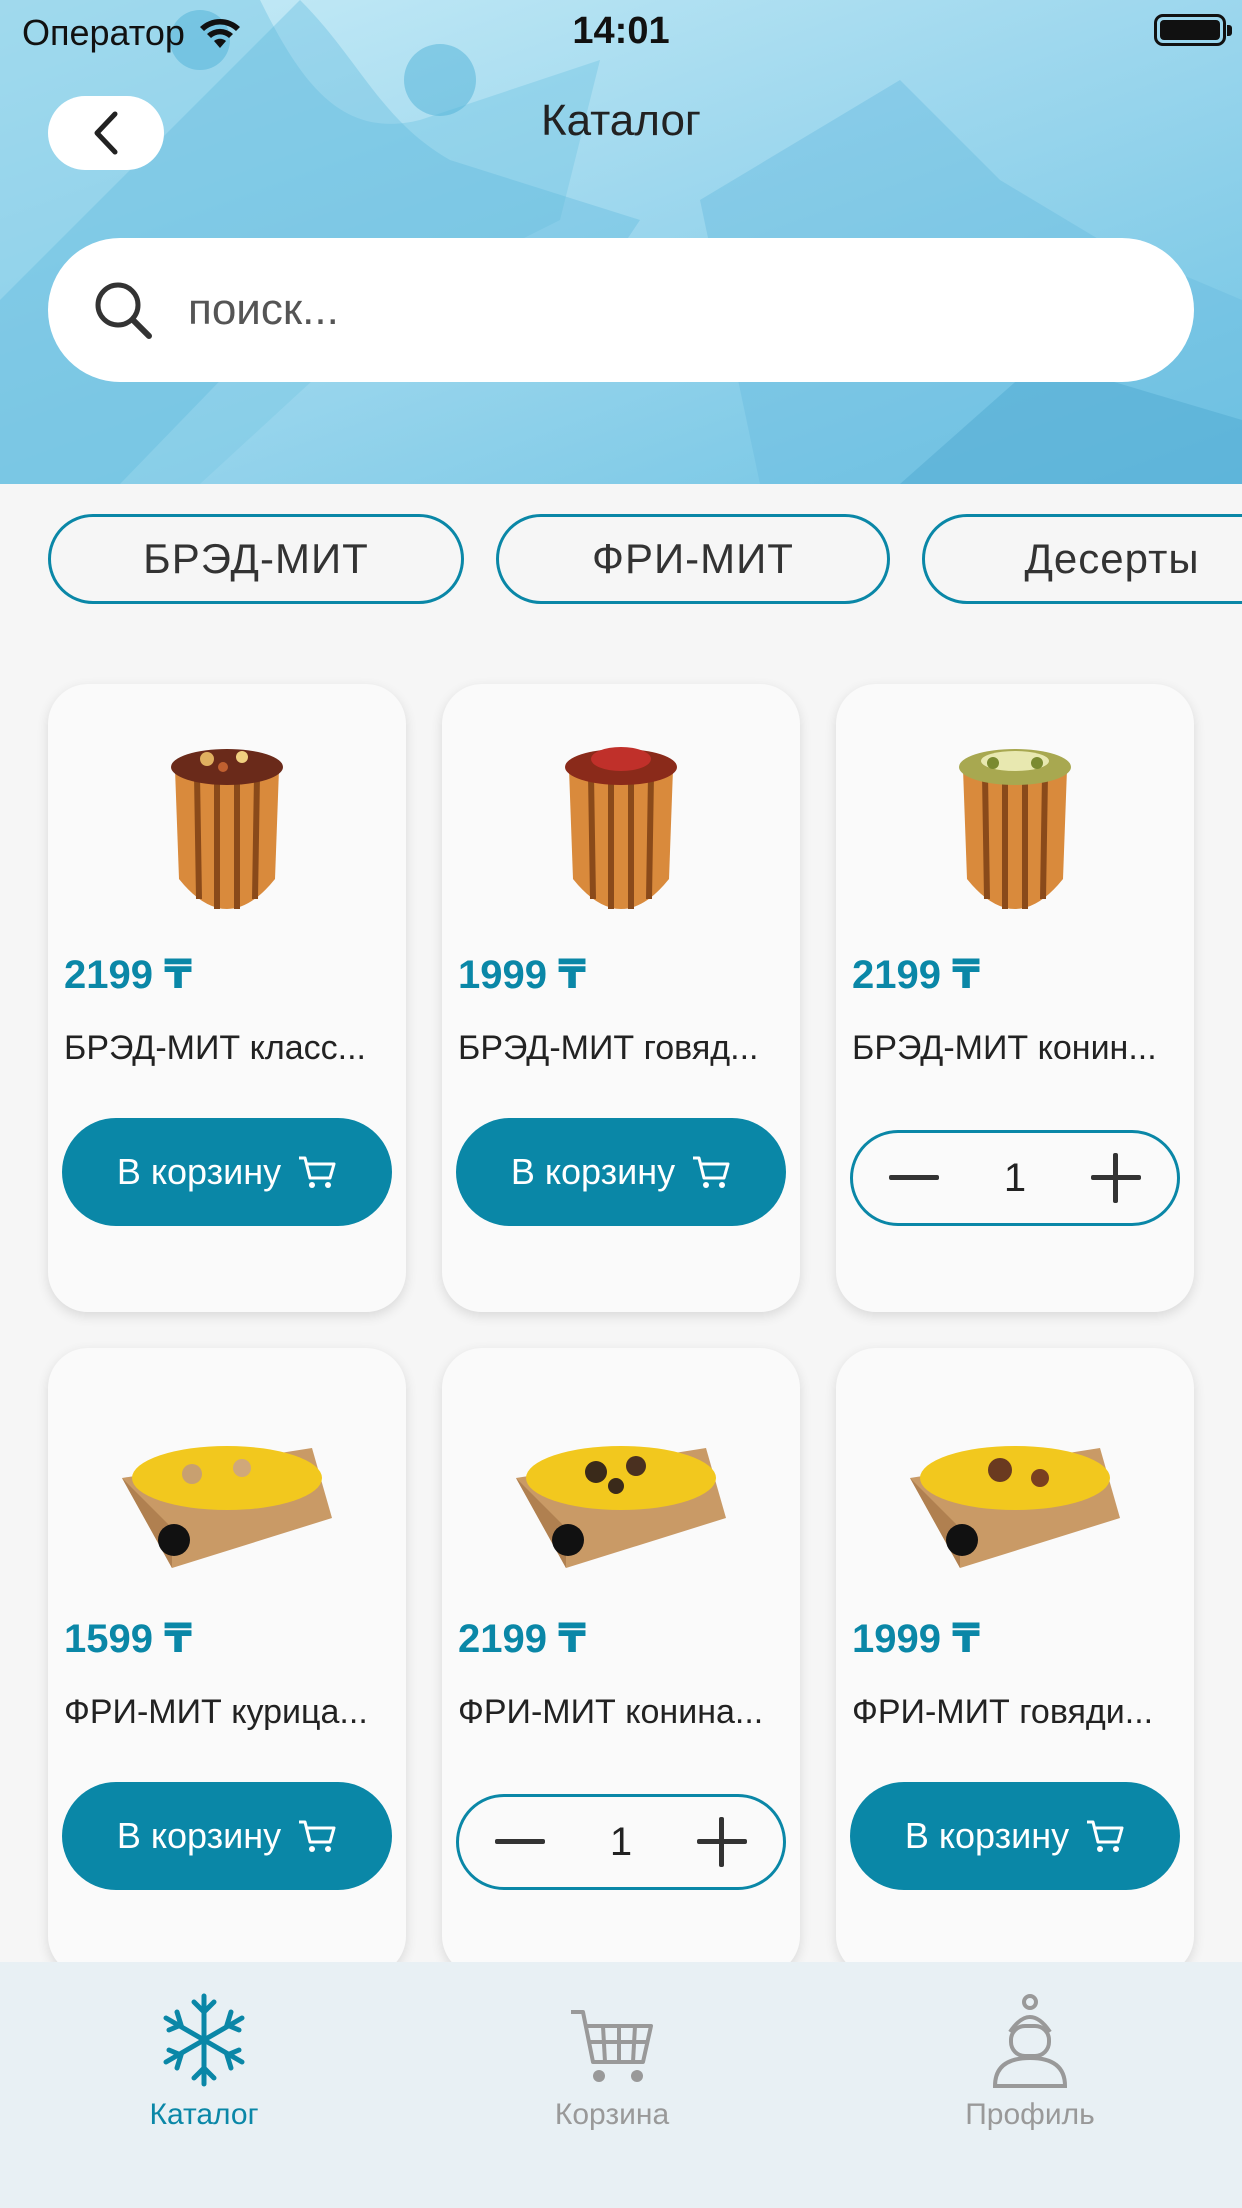 The image size is (1242, 2208). What do you see at coordinates (638, 310) in the screenshot?
I see `search-input` at bounding box center [638, 310].